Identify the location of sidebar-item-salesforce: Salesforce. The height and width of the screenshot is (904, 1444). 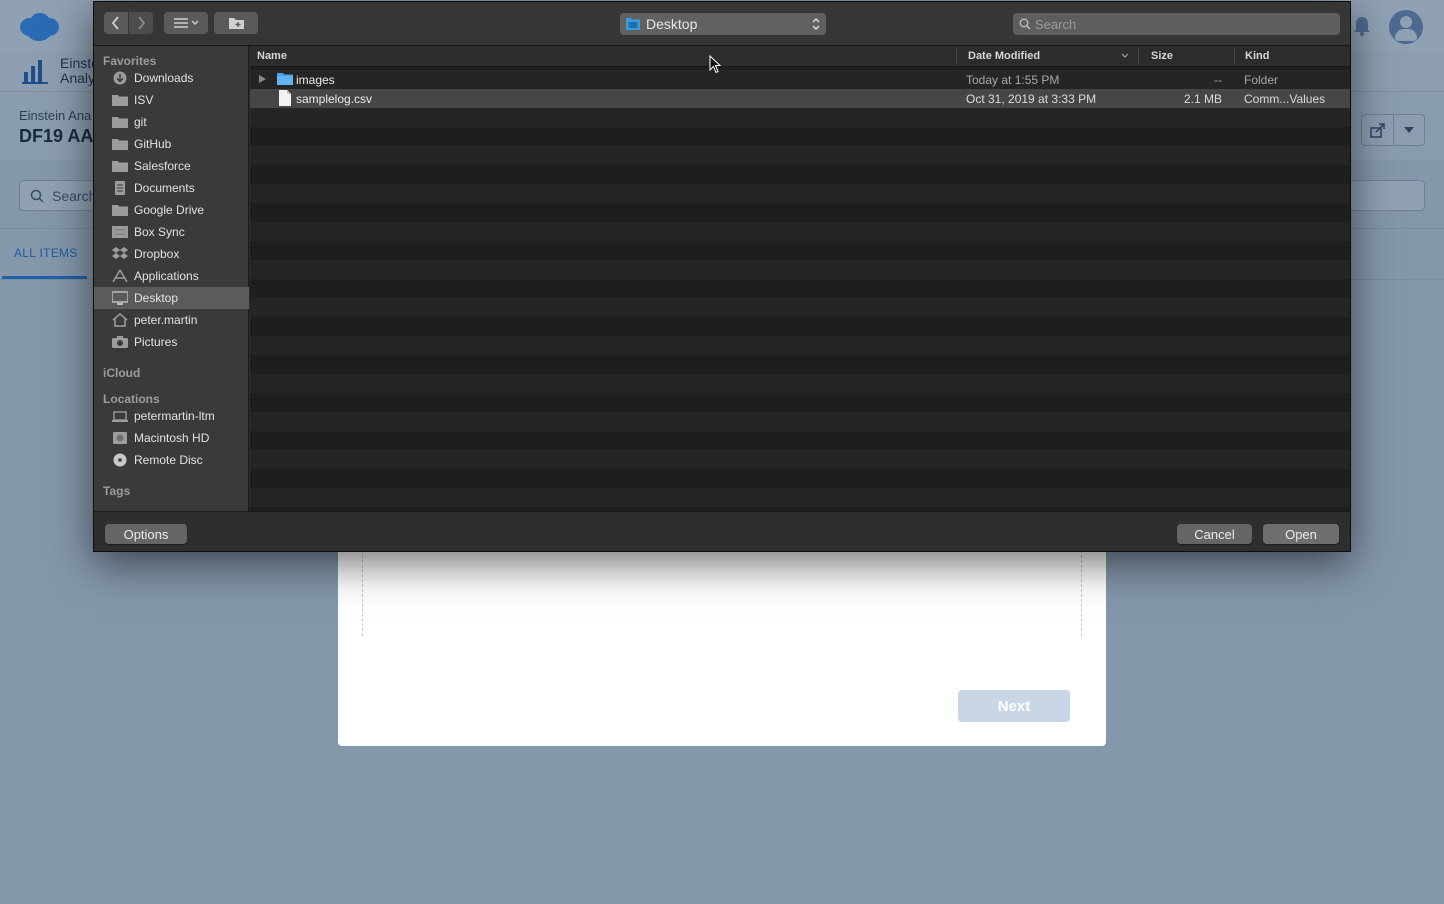
(171, 166).